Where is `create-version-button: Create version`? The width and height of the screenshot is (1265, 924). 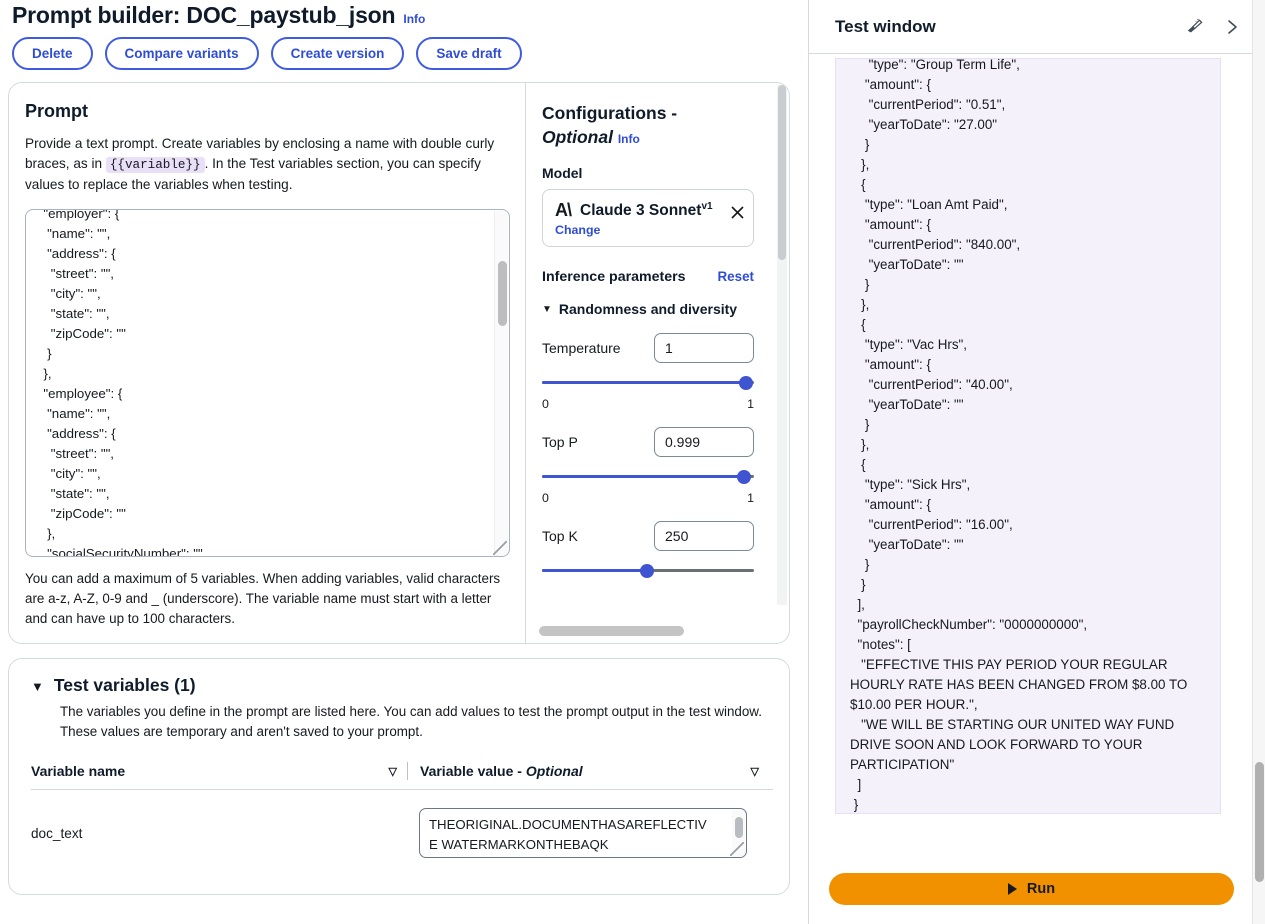 create-version-button: Create version is located at coordinates (337, 53).